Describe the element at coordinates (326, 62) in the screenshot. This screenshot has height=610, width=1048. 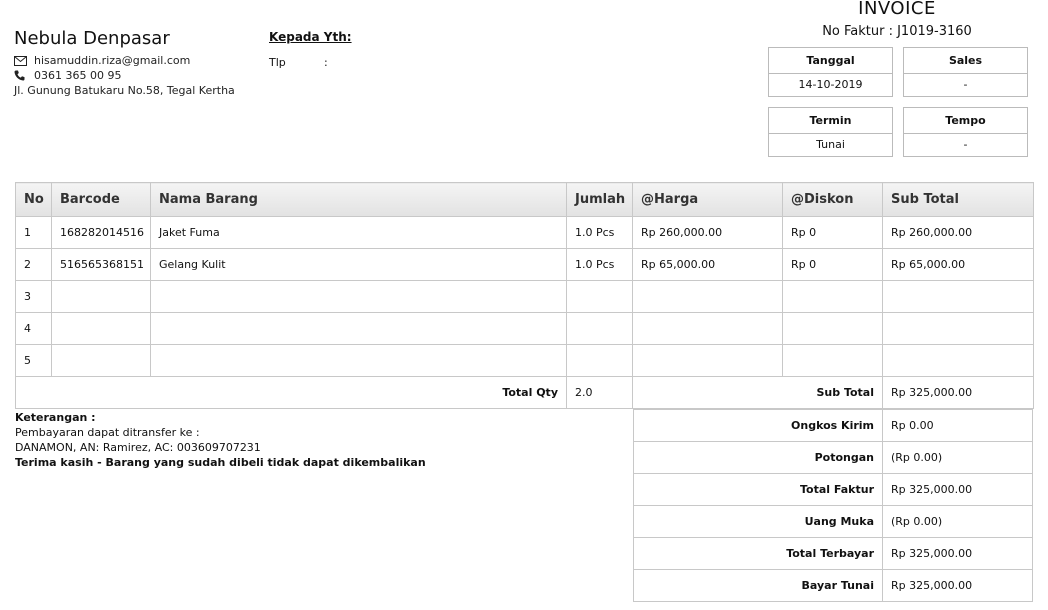
I see `tlp-colon: :` at that location.